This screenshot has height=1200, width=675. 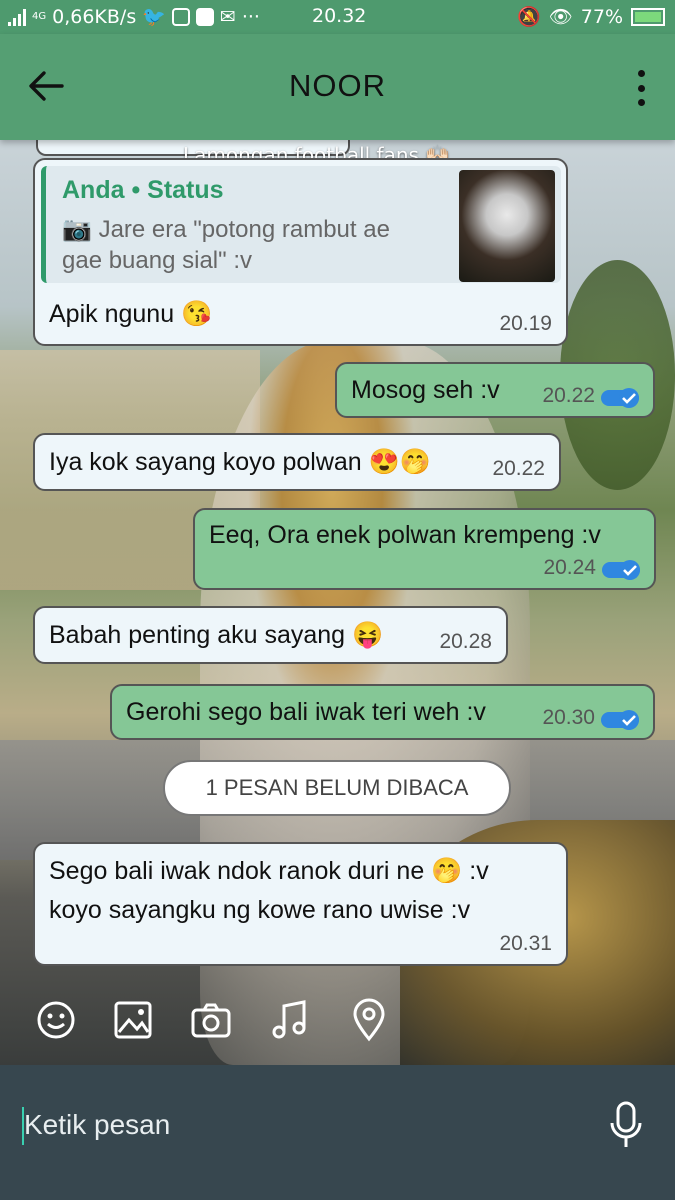 I want to click on attachment-toolbar, so click(x=337, y=1025).